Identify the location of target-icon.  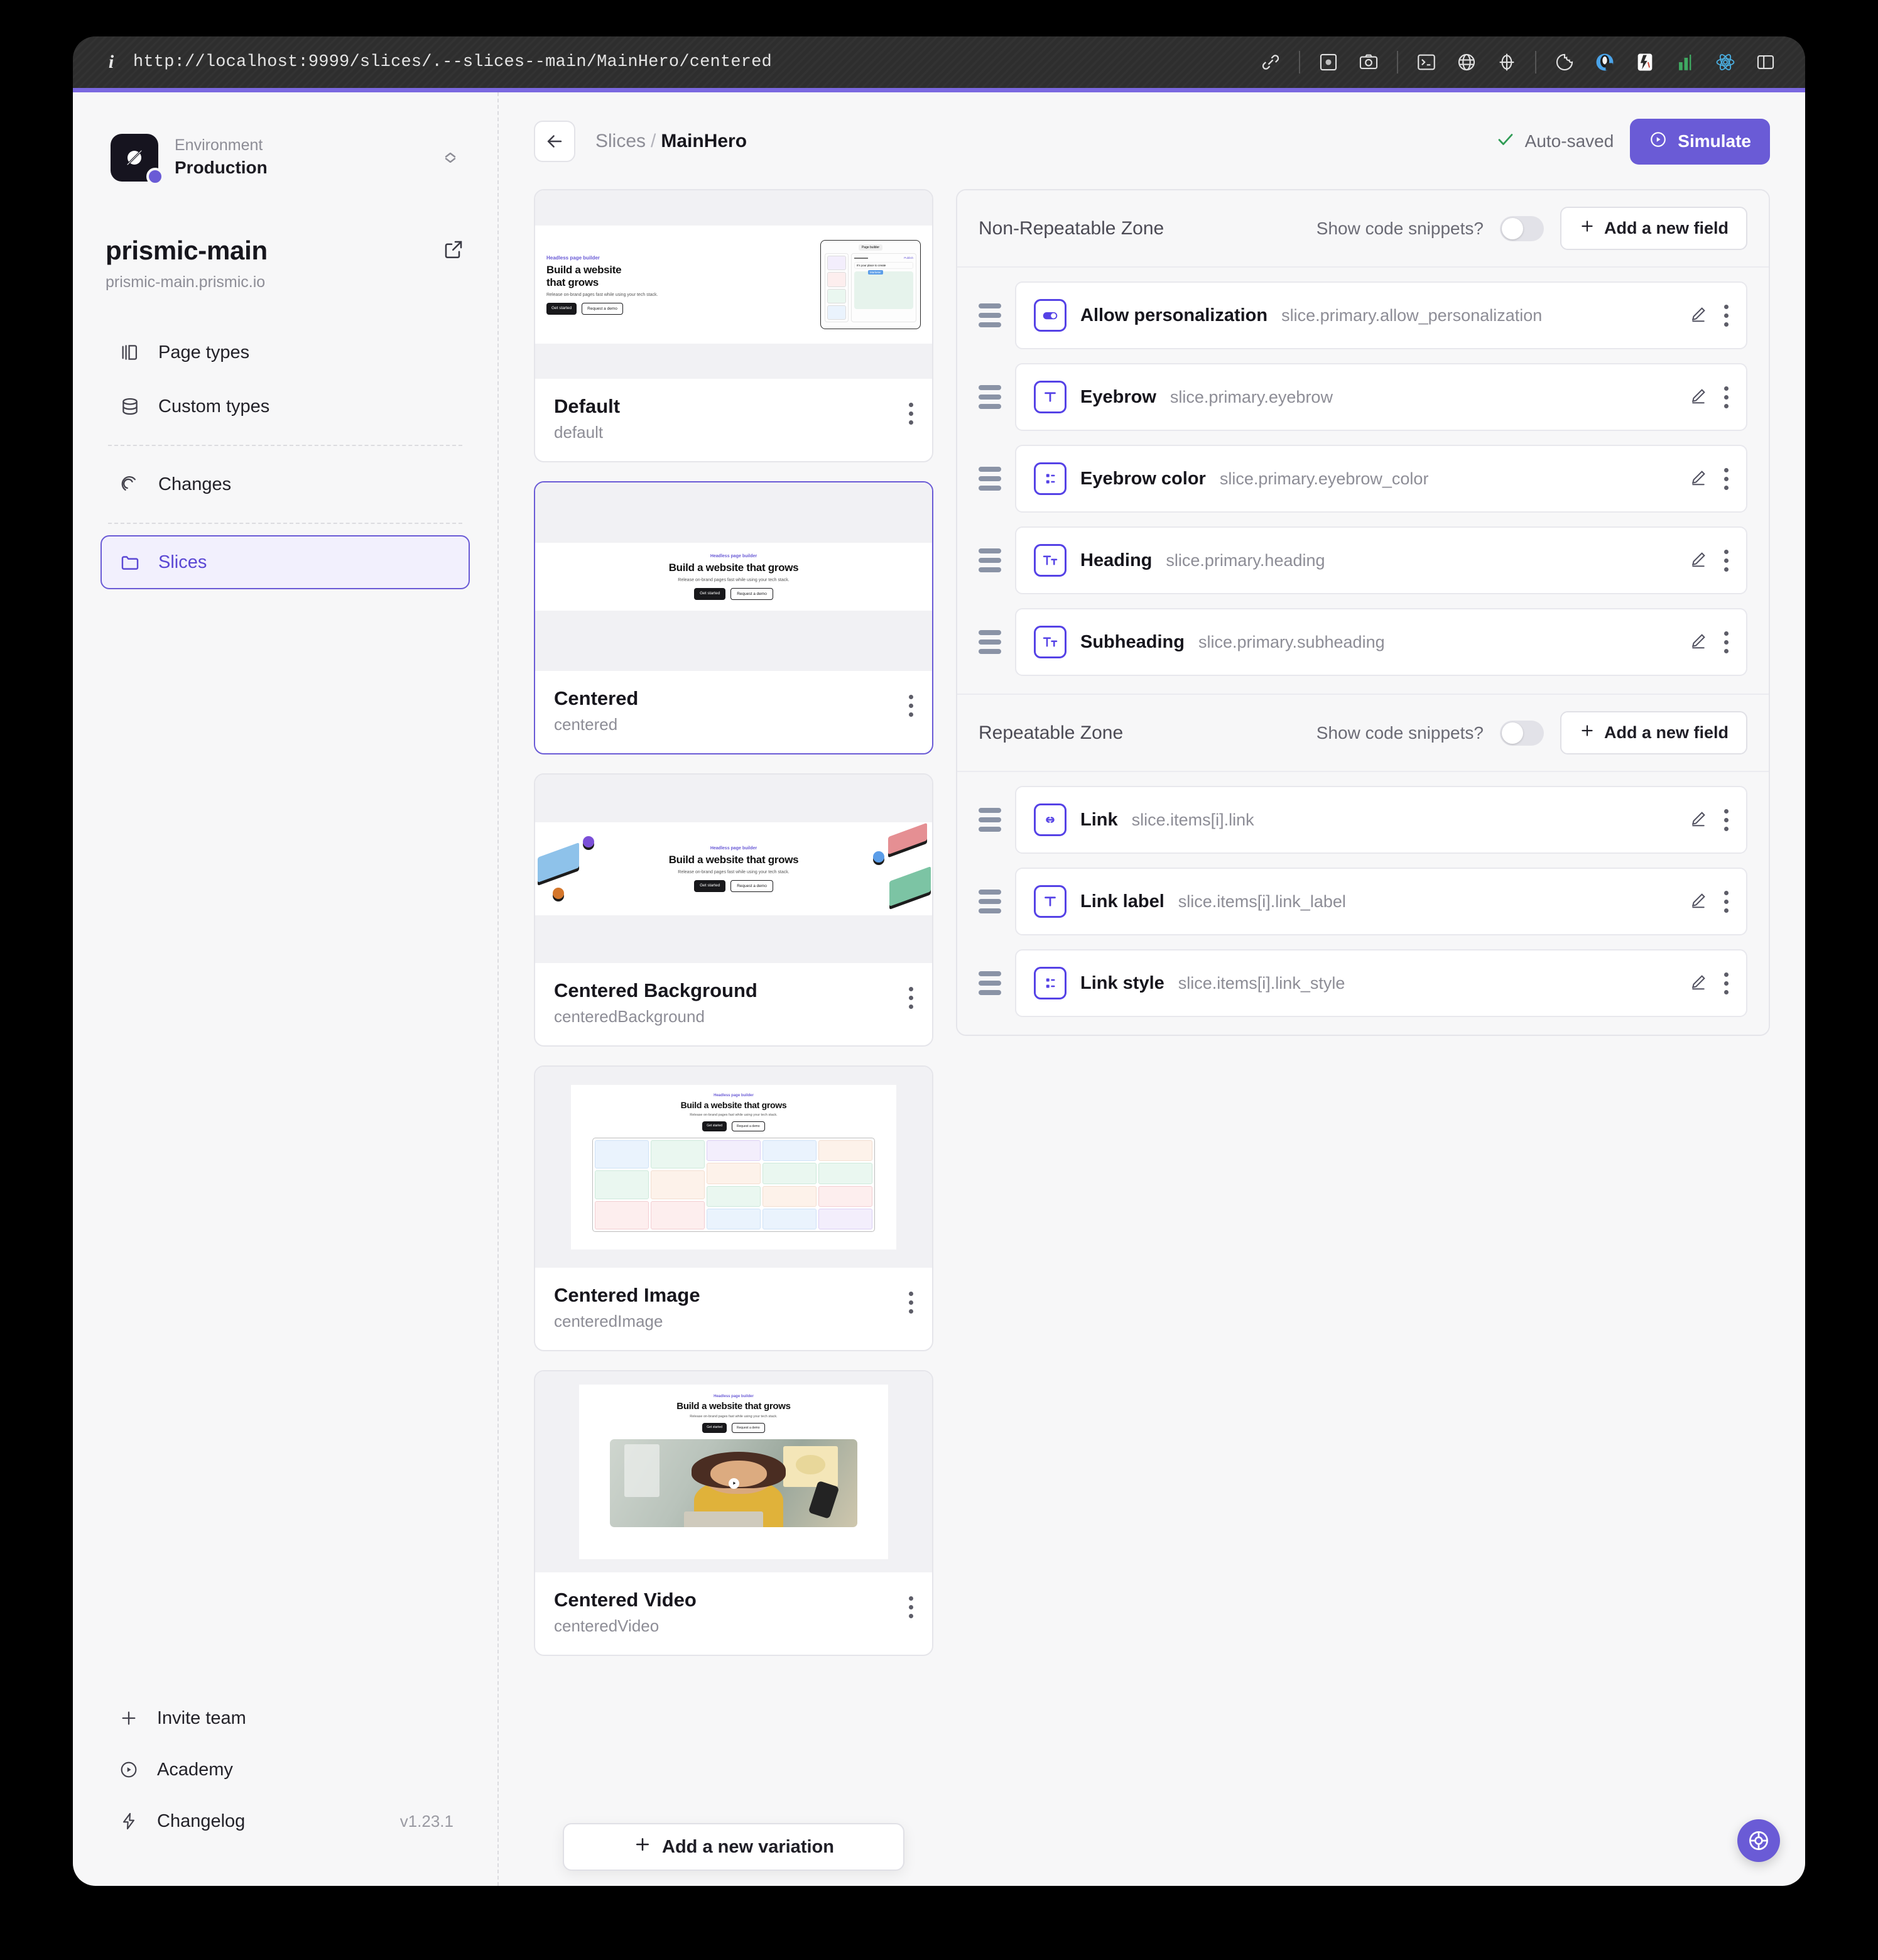
(1507, 62).